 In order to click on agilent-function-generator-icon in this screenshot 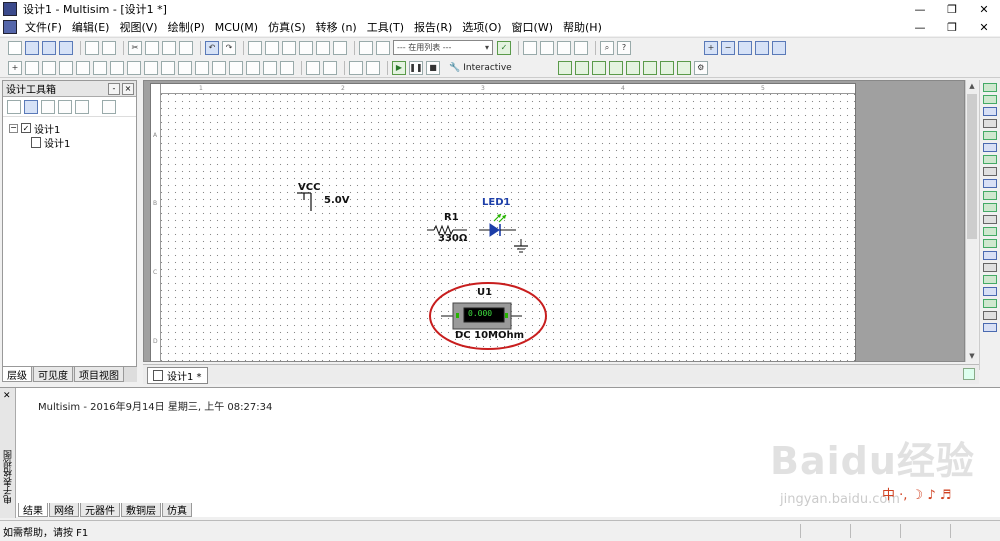, I will do `click(990, 255)`.